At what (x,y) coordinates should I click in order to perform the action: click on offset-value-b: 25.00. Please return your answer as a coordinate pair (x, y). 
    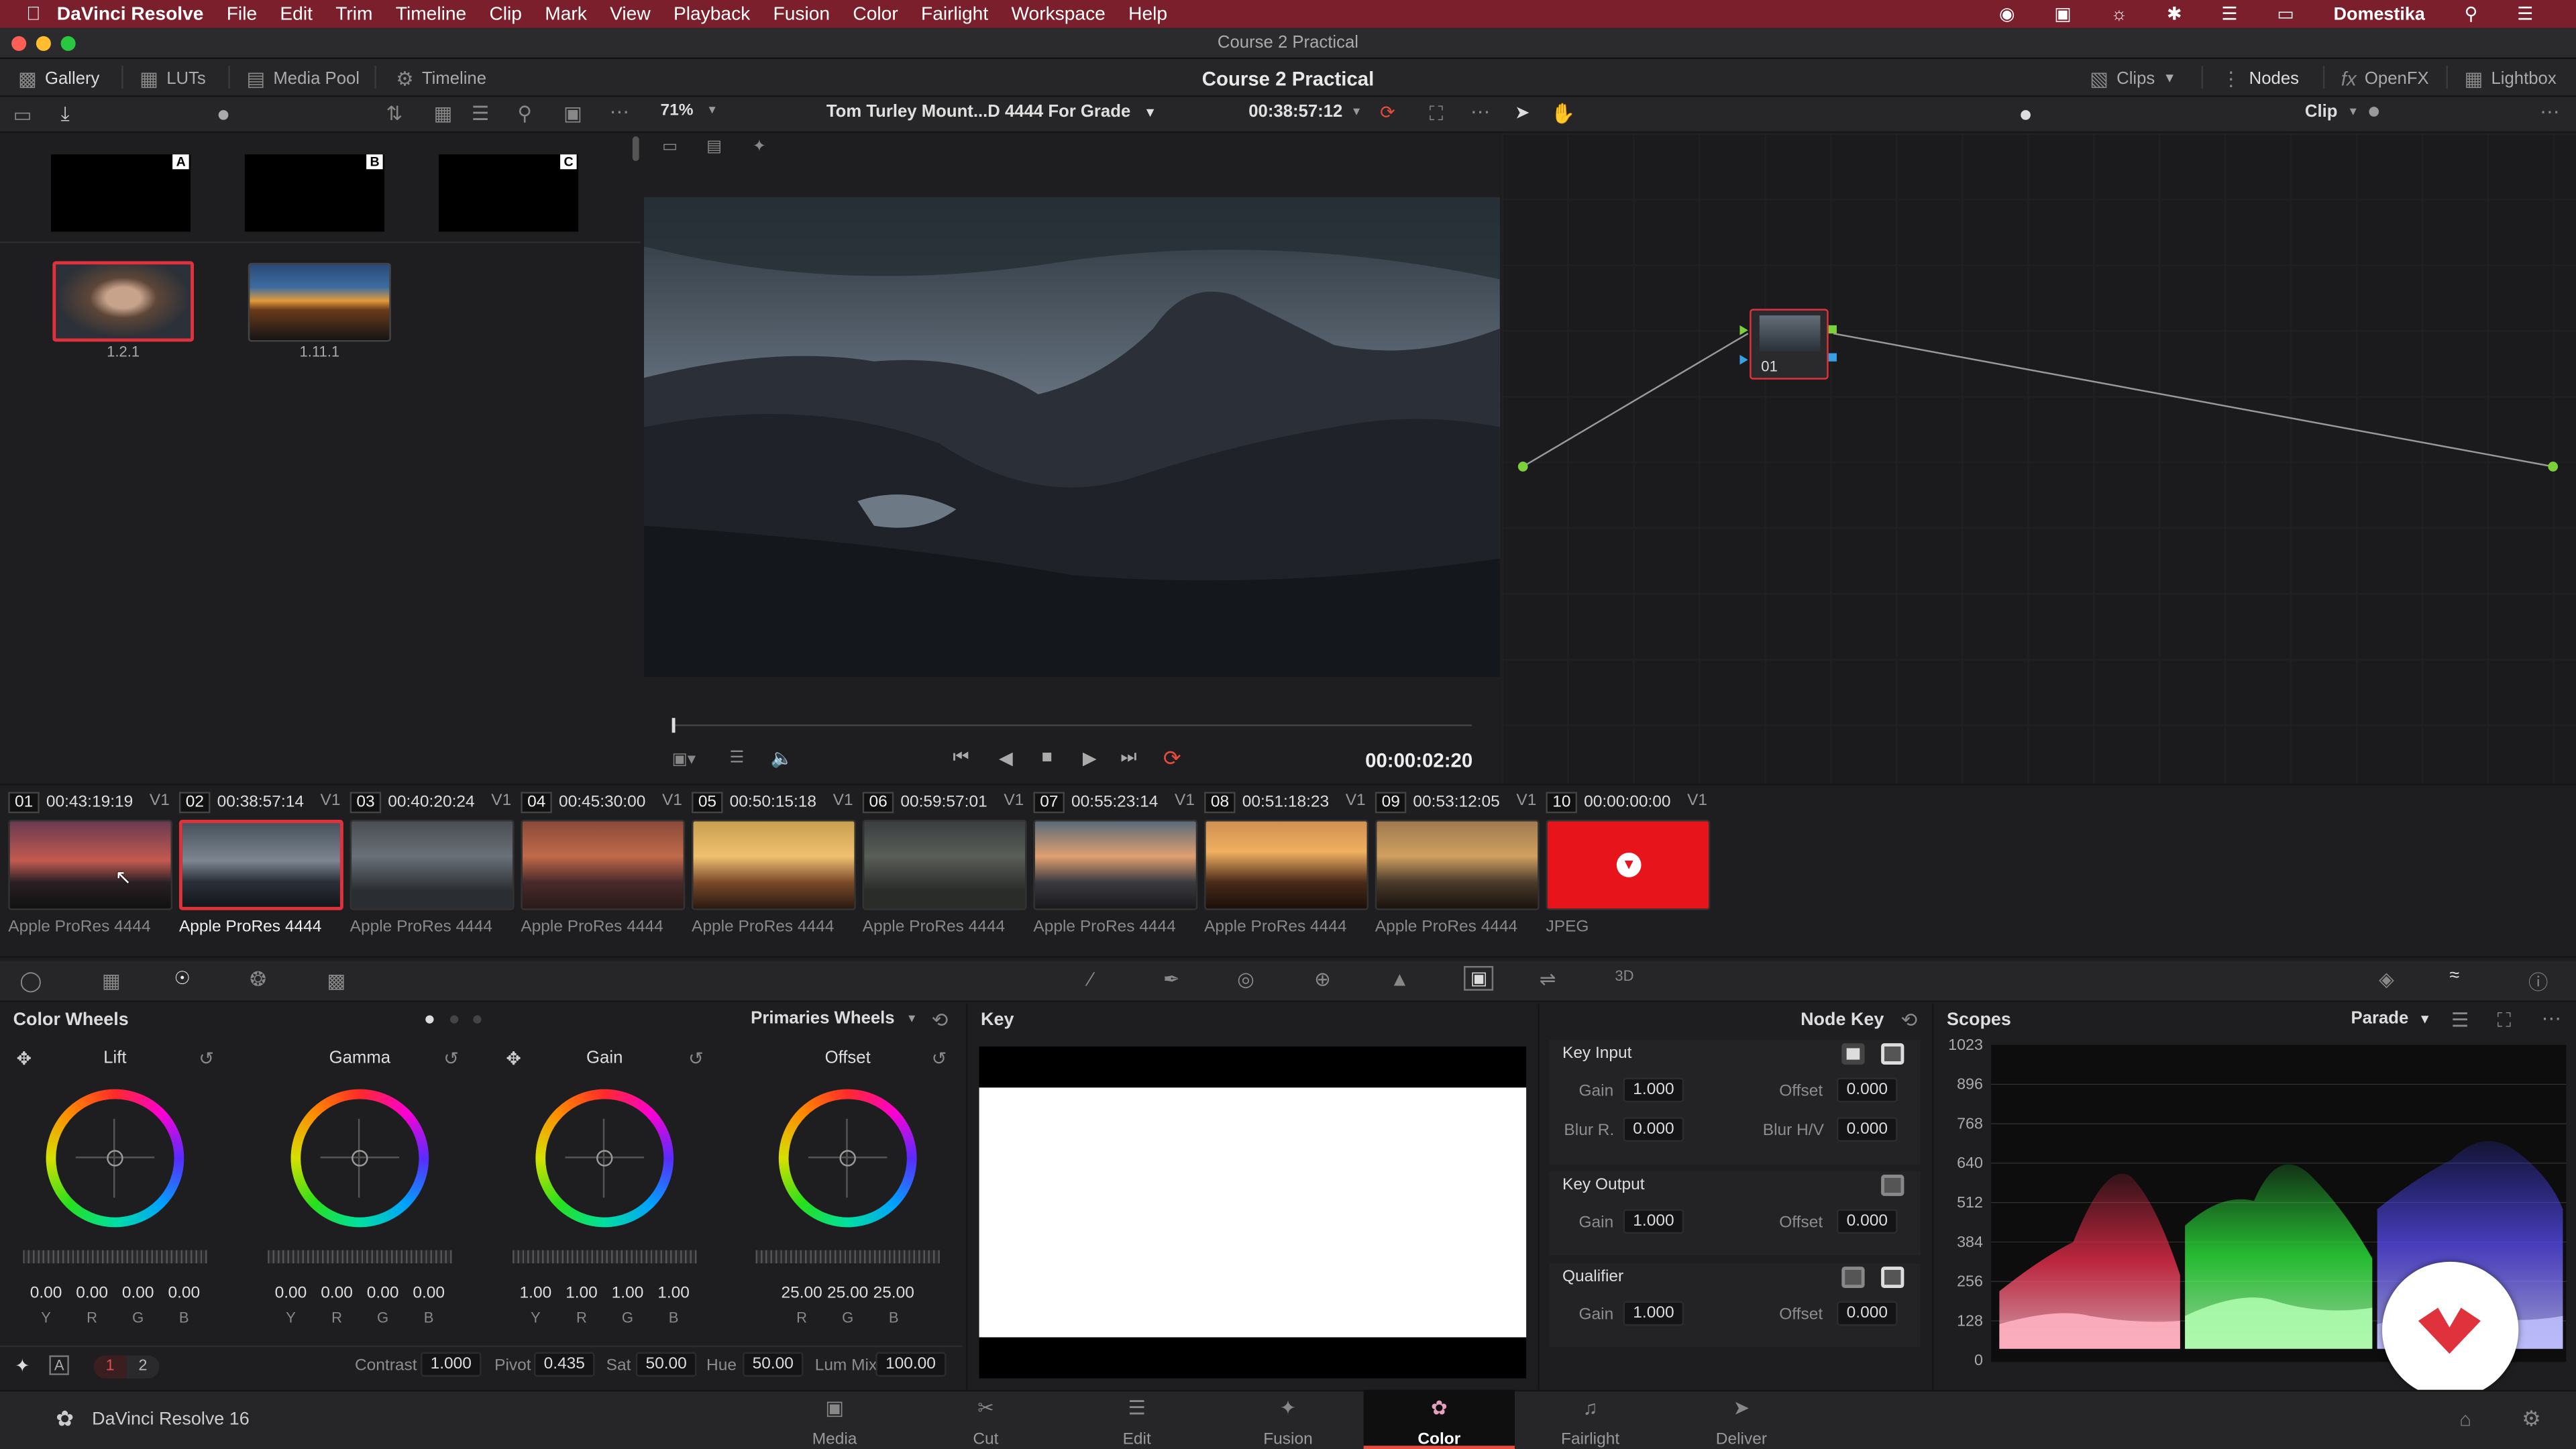
    Looking at the image, I should click on (893, 1294).